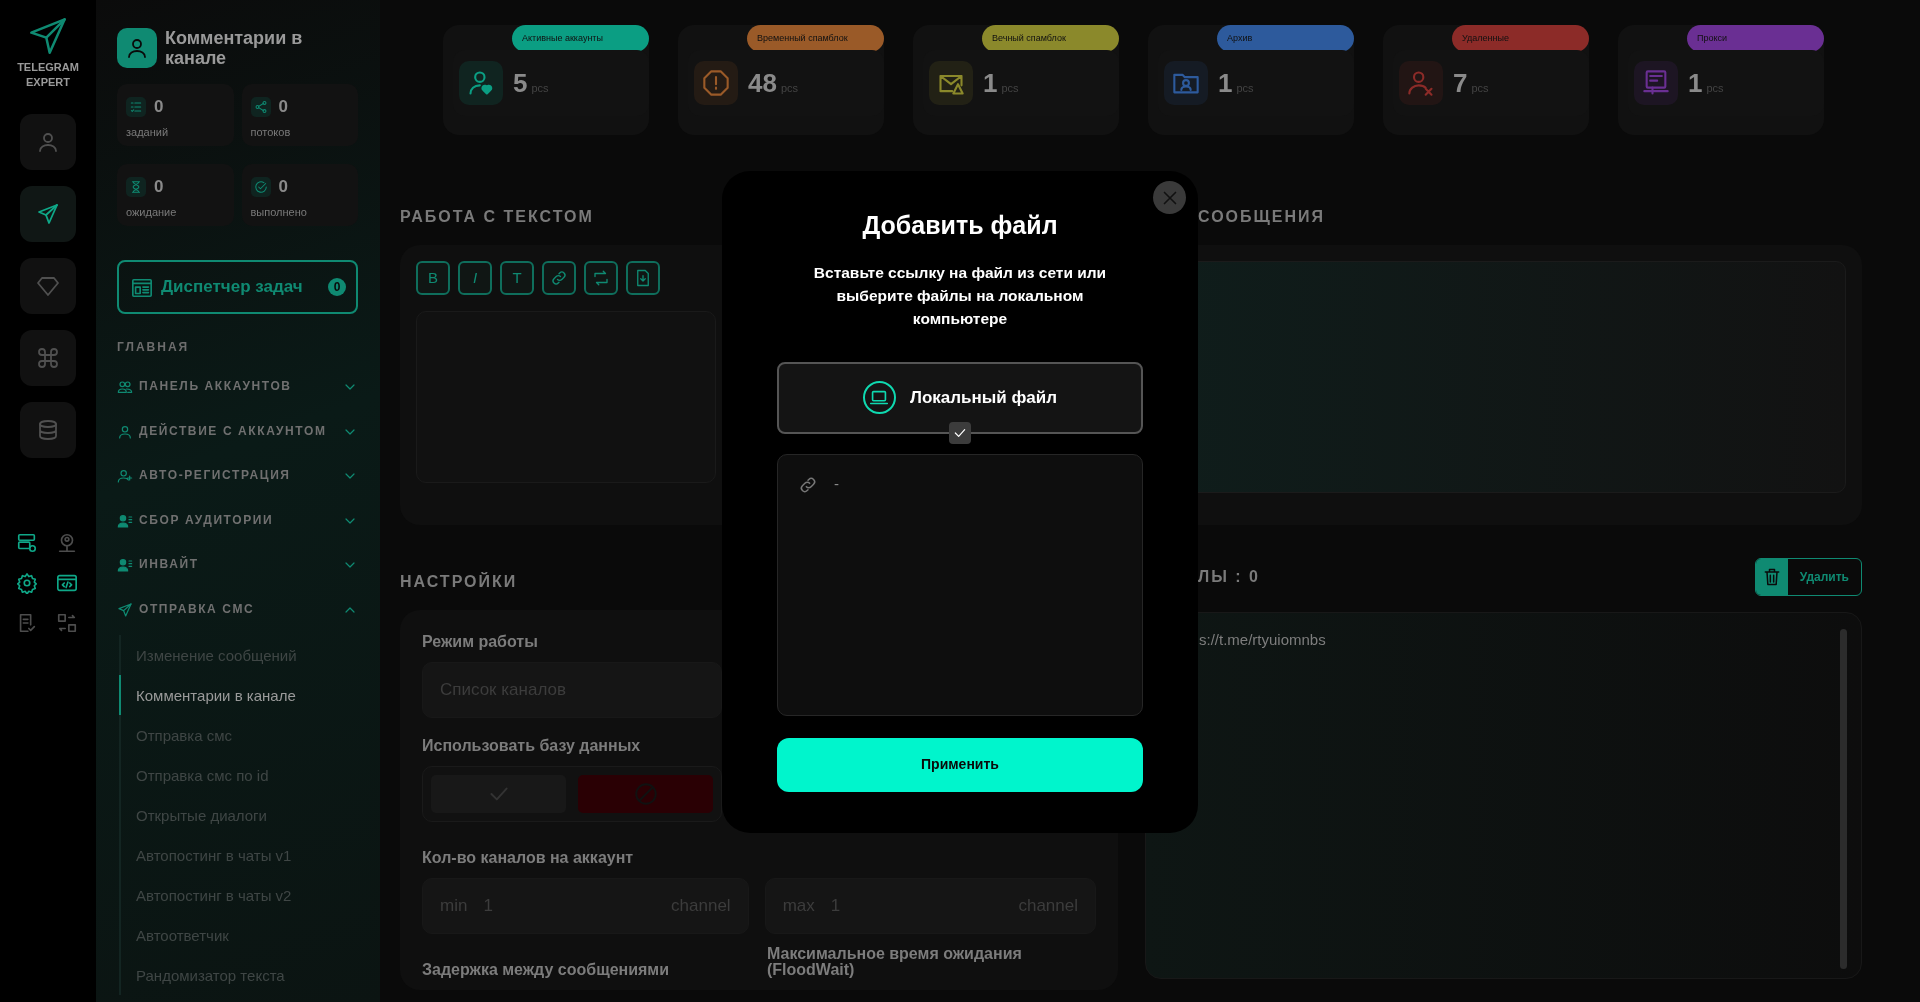 This screenshot has width=1920, height=1002. I want to click on hourglass-icon, so click(136, 186).